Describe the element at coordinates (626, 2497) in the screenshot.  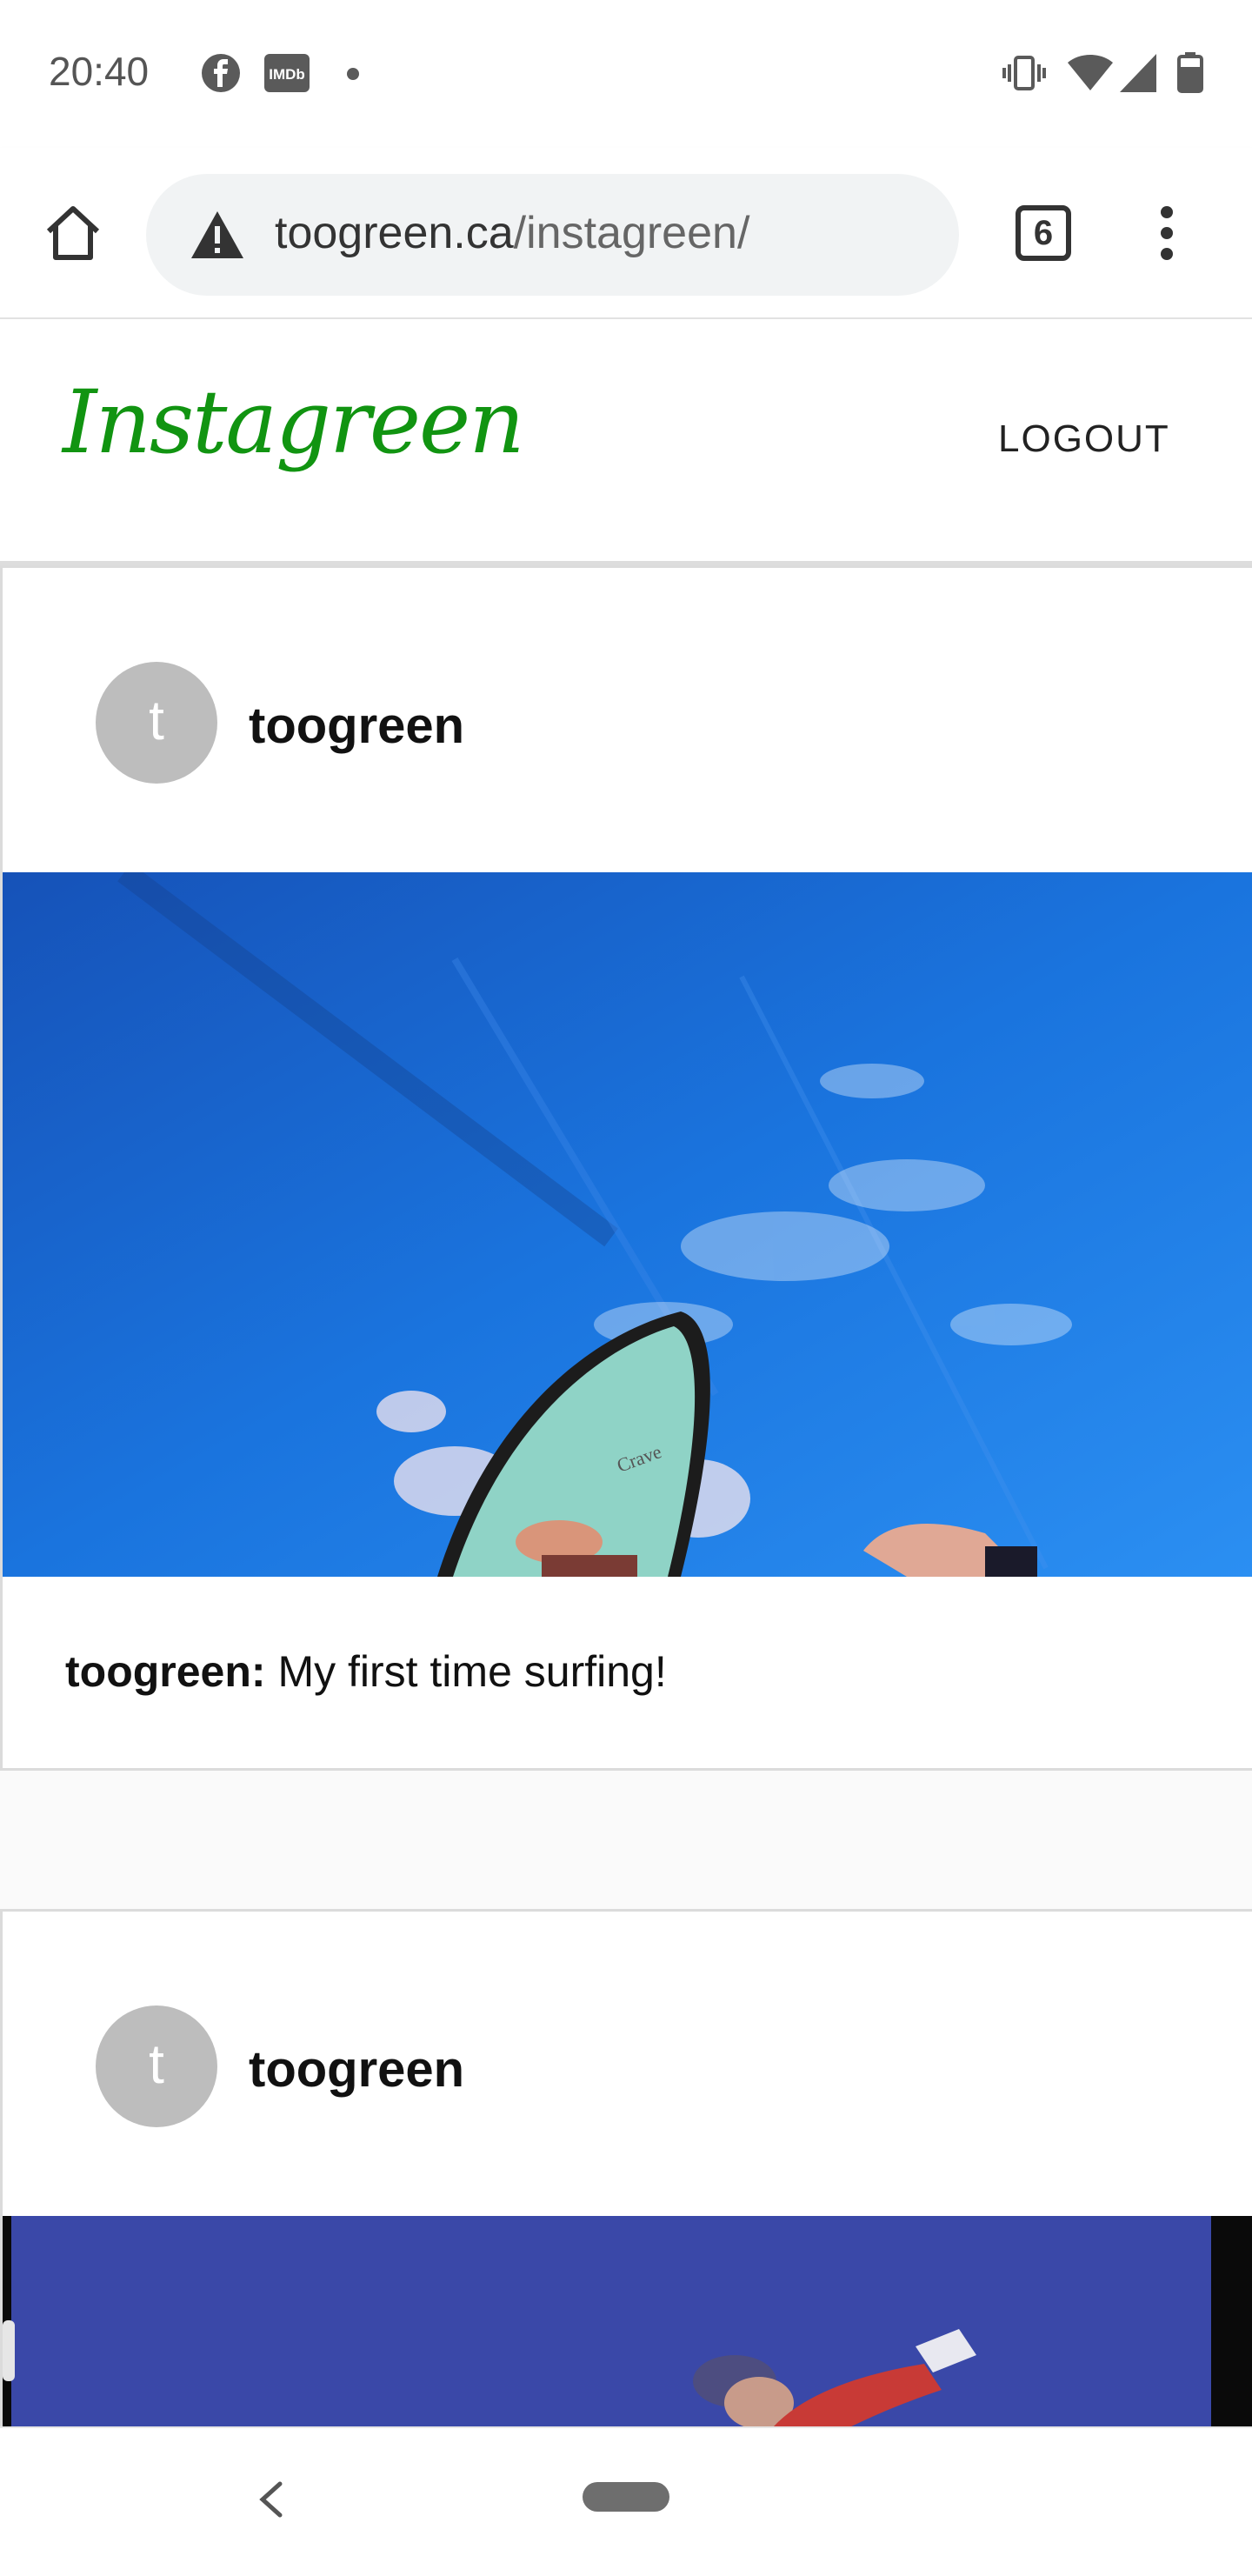
I see `home-pill-button` at that location.